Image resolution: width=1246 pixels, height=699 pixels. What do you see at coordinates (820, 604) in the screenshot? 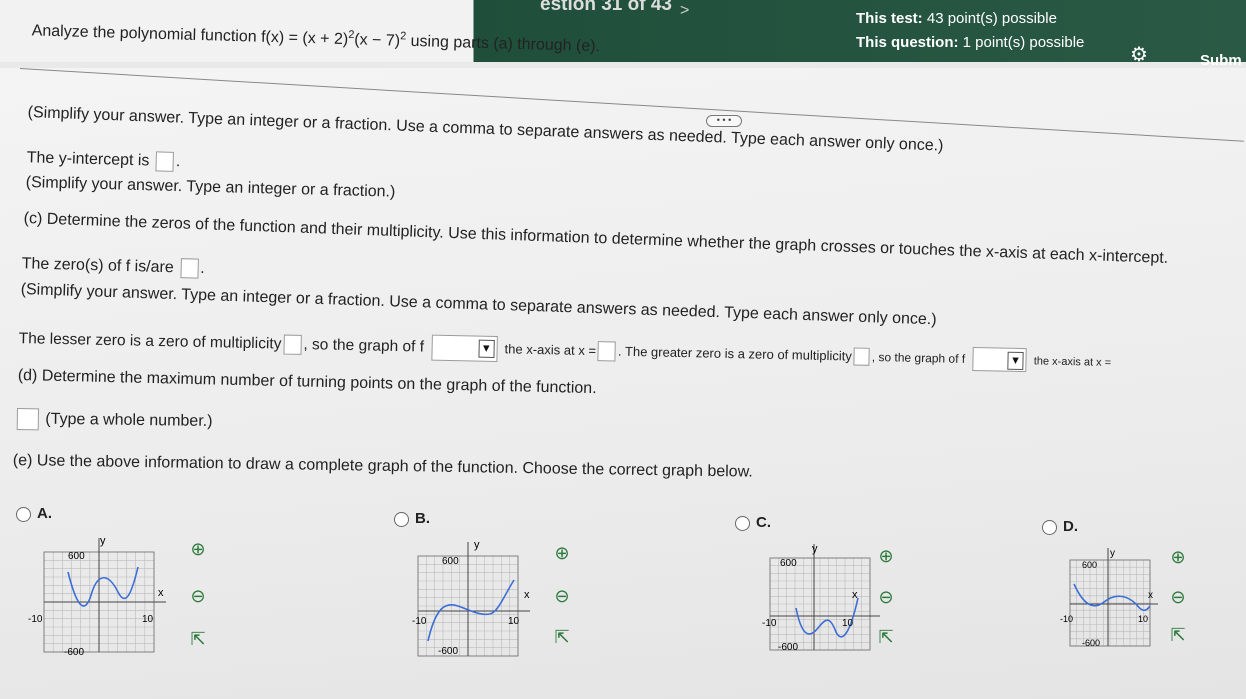
I see `grid-c` at bounding box center [820, 604].